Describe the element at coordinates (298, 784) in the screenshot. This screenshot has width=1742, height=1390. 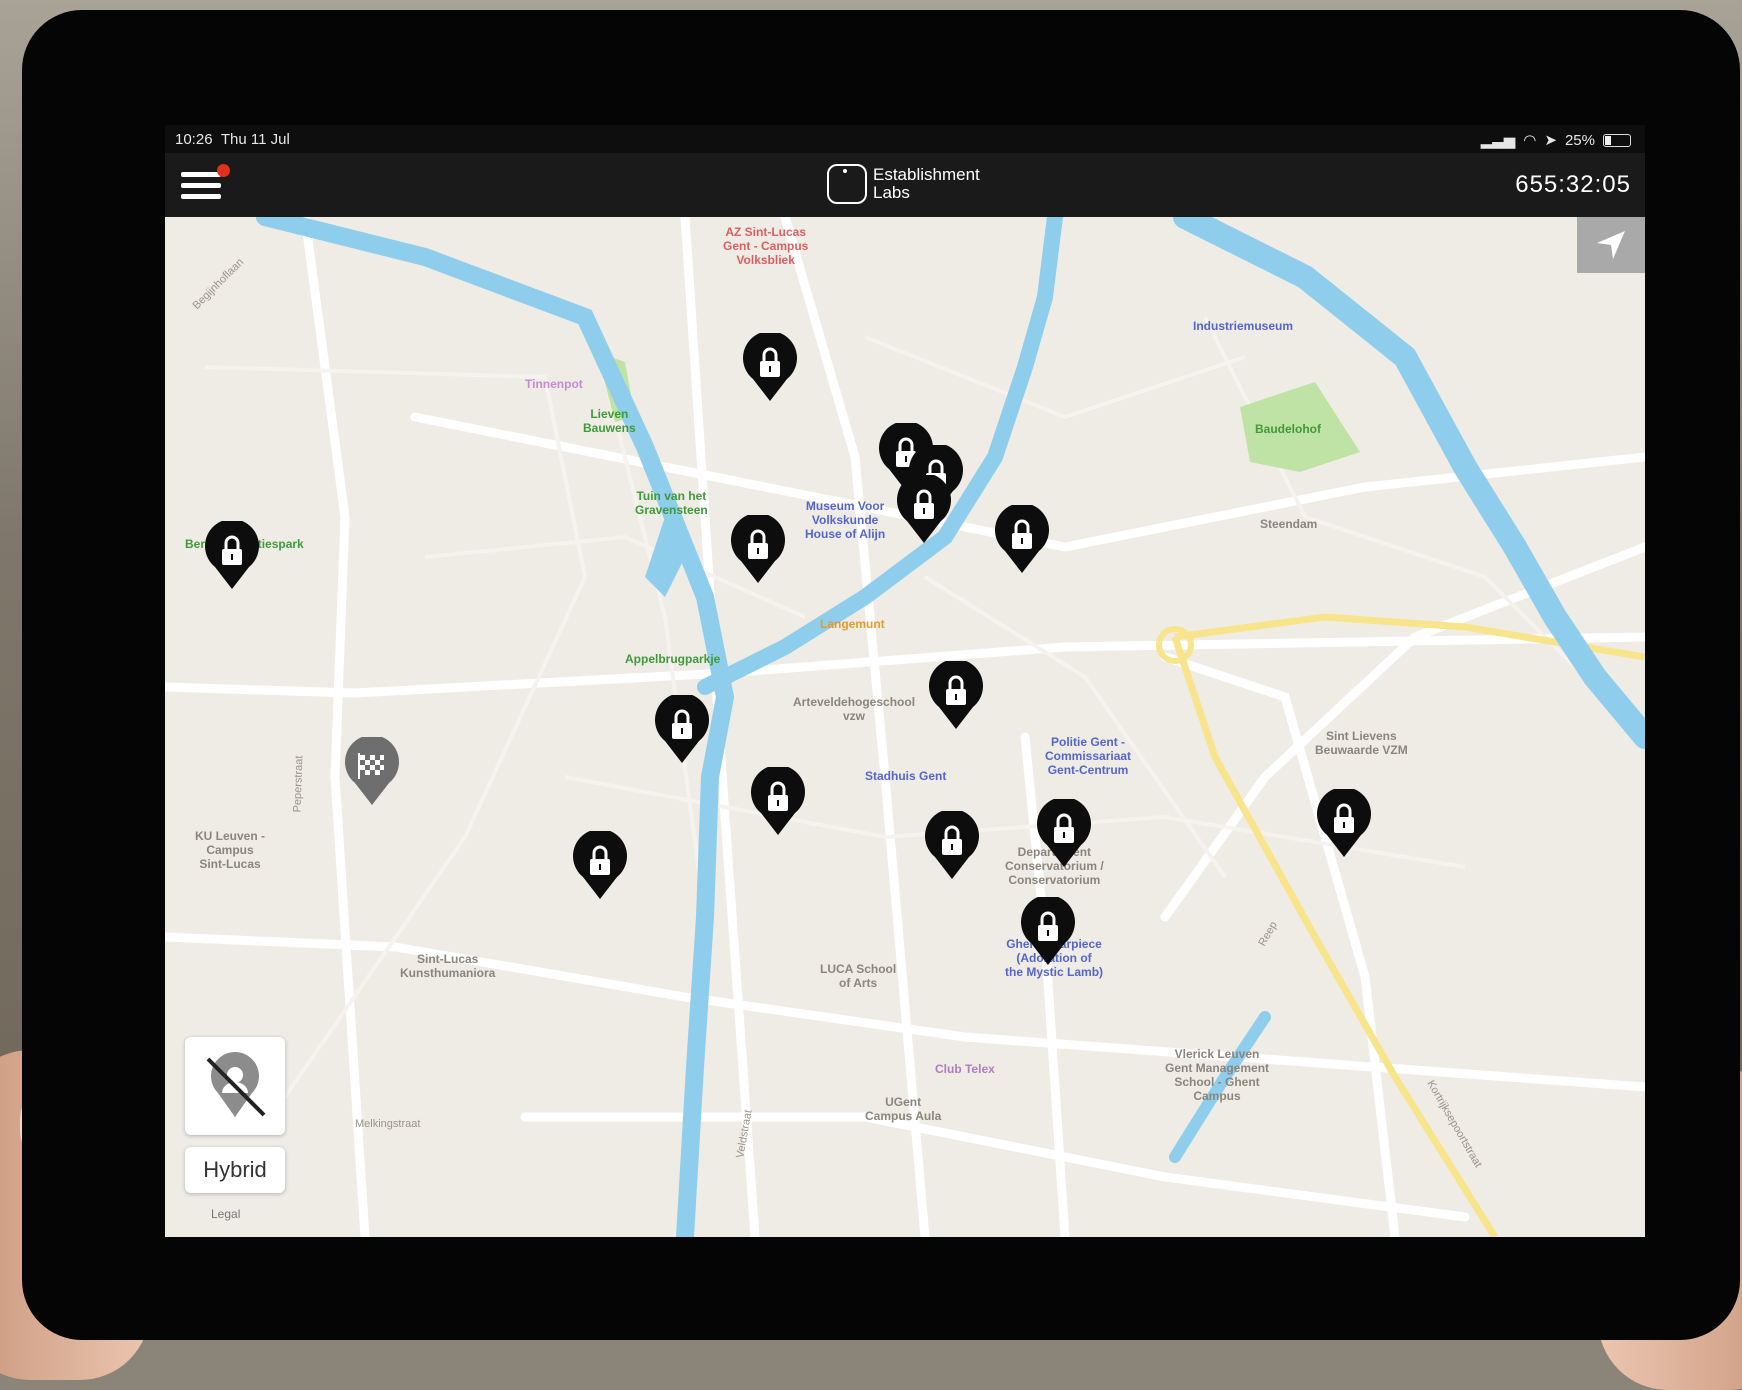
I see `street-peperstraat: Peperstraat` at that location.